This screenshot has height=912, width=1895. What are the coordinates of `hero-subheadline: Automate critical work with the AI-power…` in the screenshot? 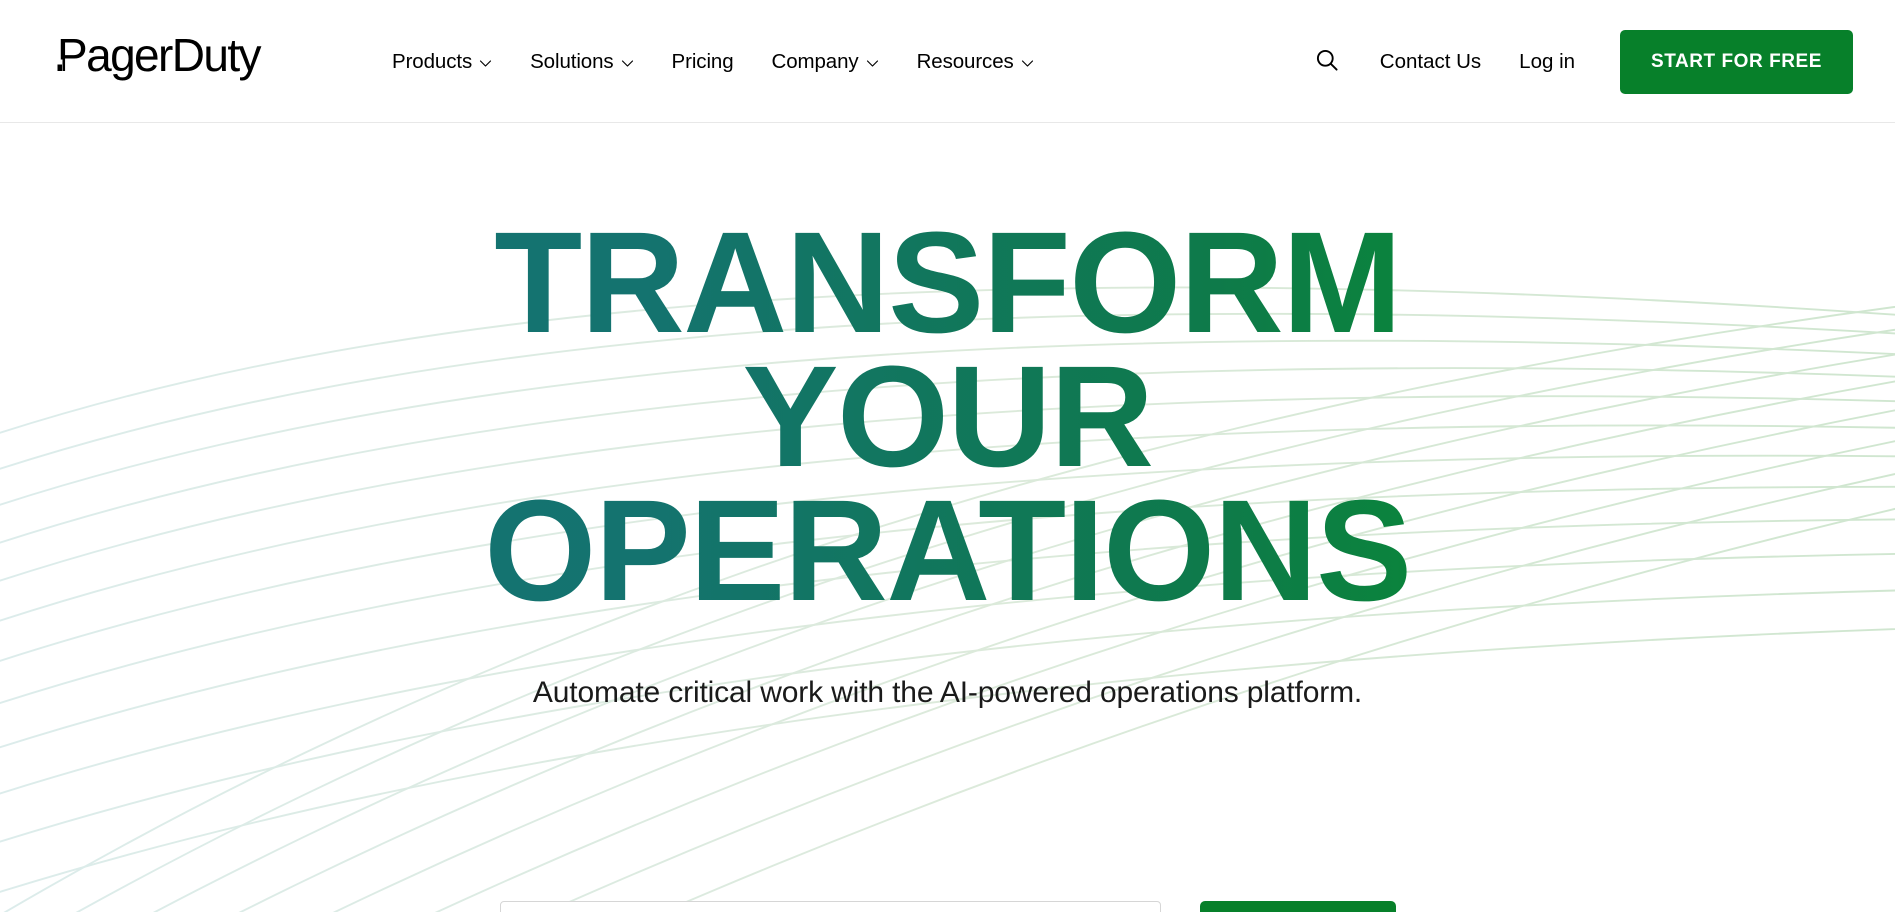 It's located at (947, 692).